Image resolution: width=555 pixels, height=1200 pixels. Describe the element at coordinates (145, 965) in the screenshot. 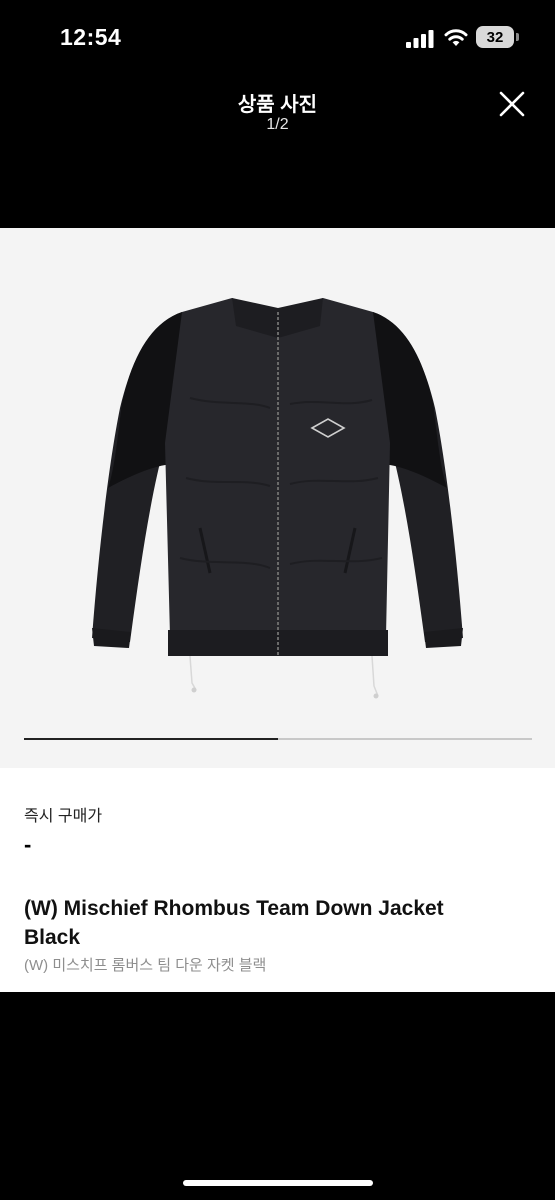

I see `product-name-korean: (W) 미스치프 롬버스 팀 다운 자켓 블랙` at that location.